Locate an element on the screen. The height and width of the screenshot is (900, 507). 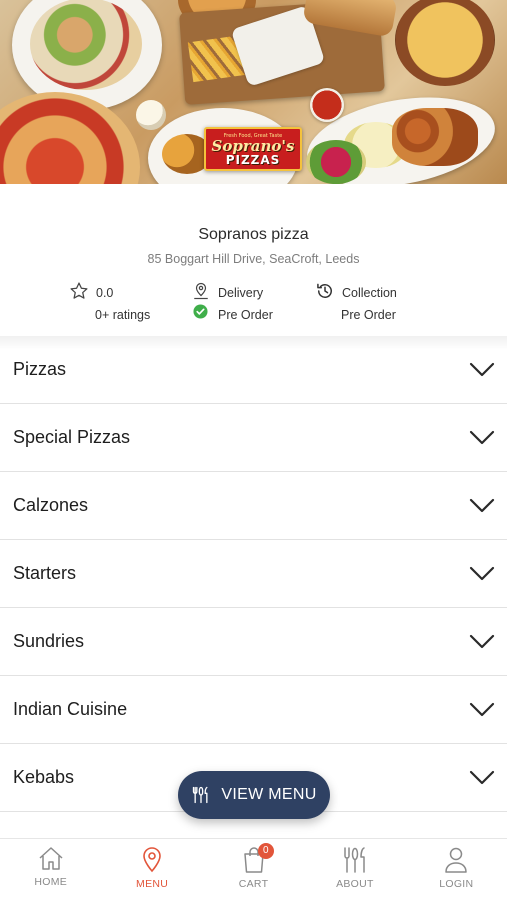
category-starters: Starters is located at coordinates (253, 574).